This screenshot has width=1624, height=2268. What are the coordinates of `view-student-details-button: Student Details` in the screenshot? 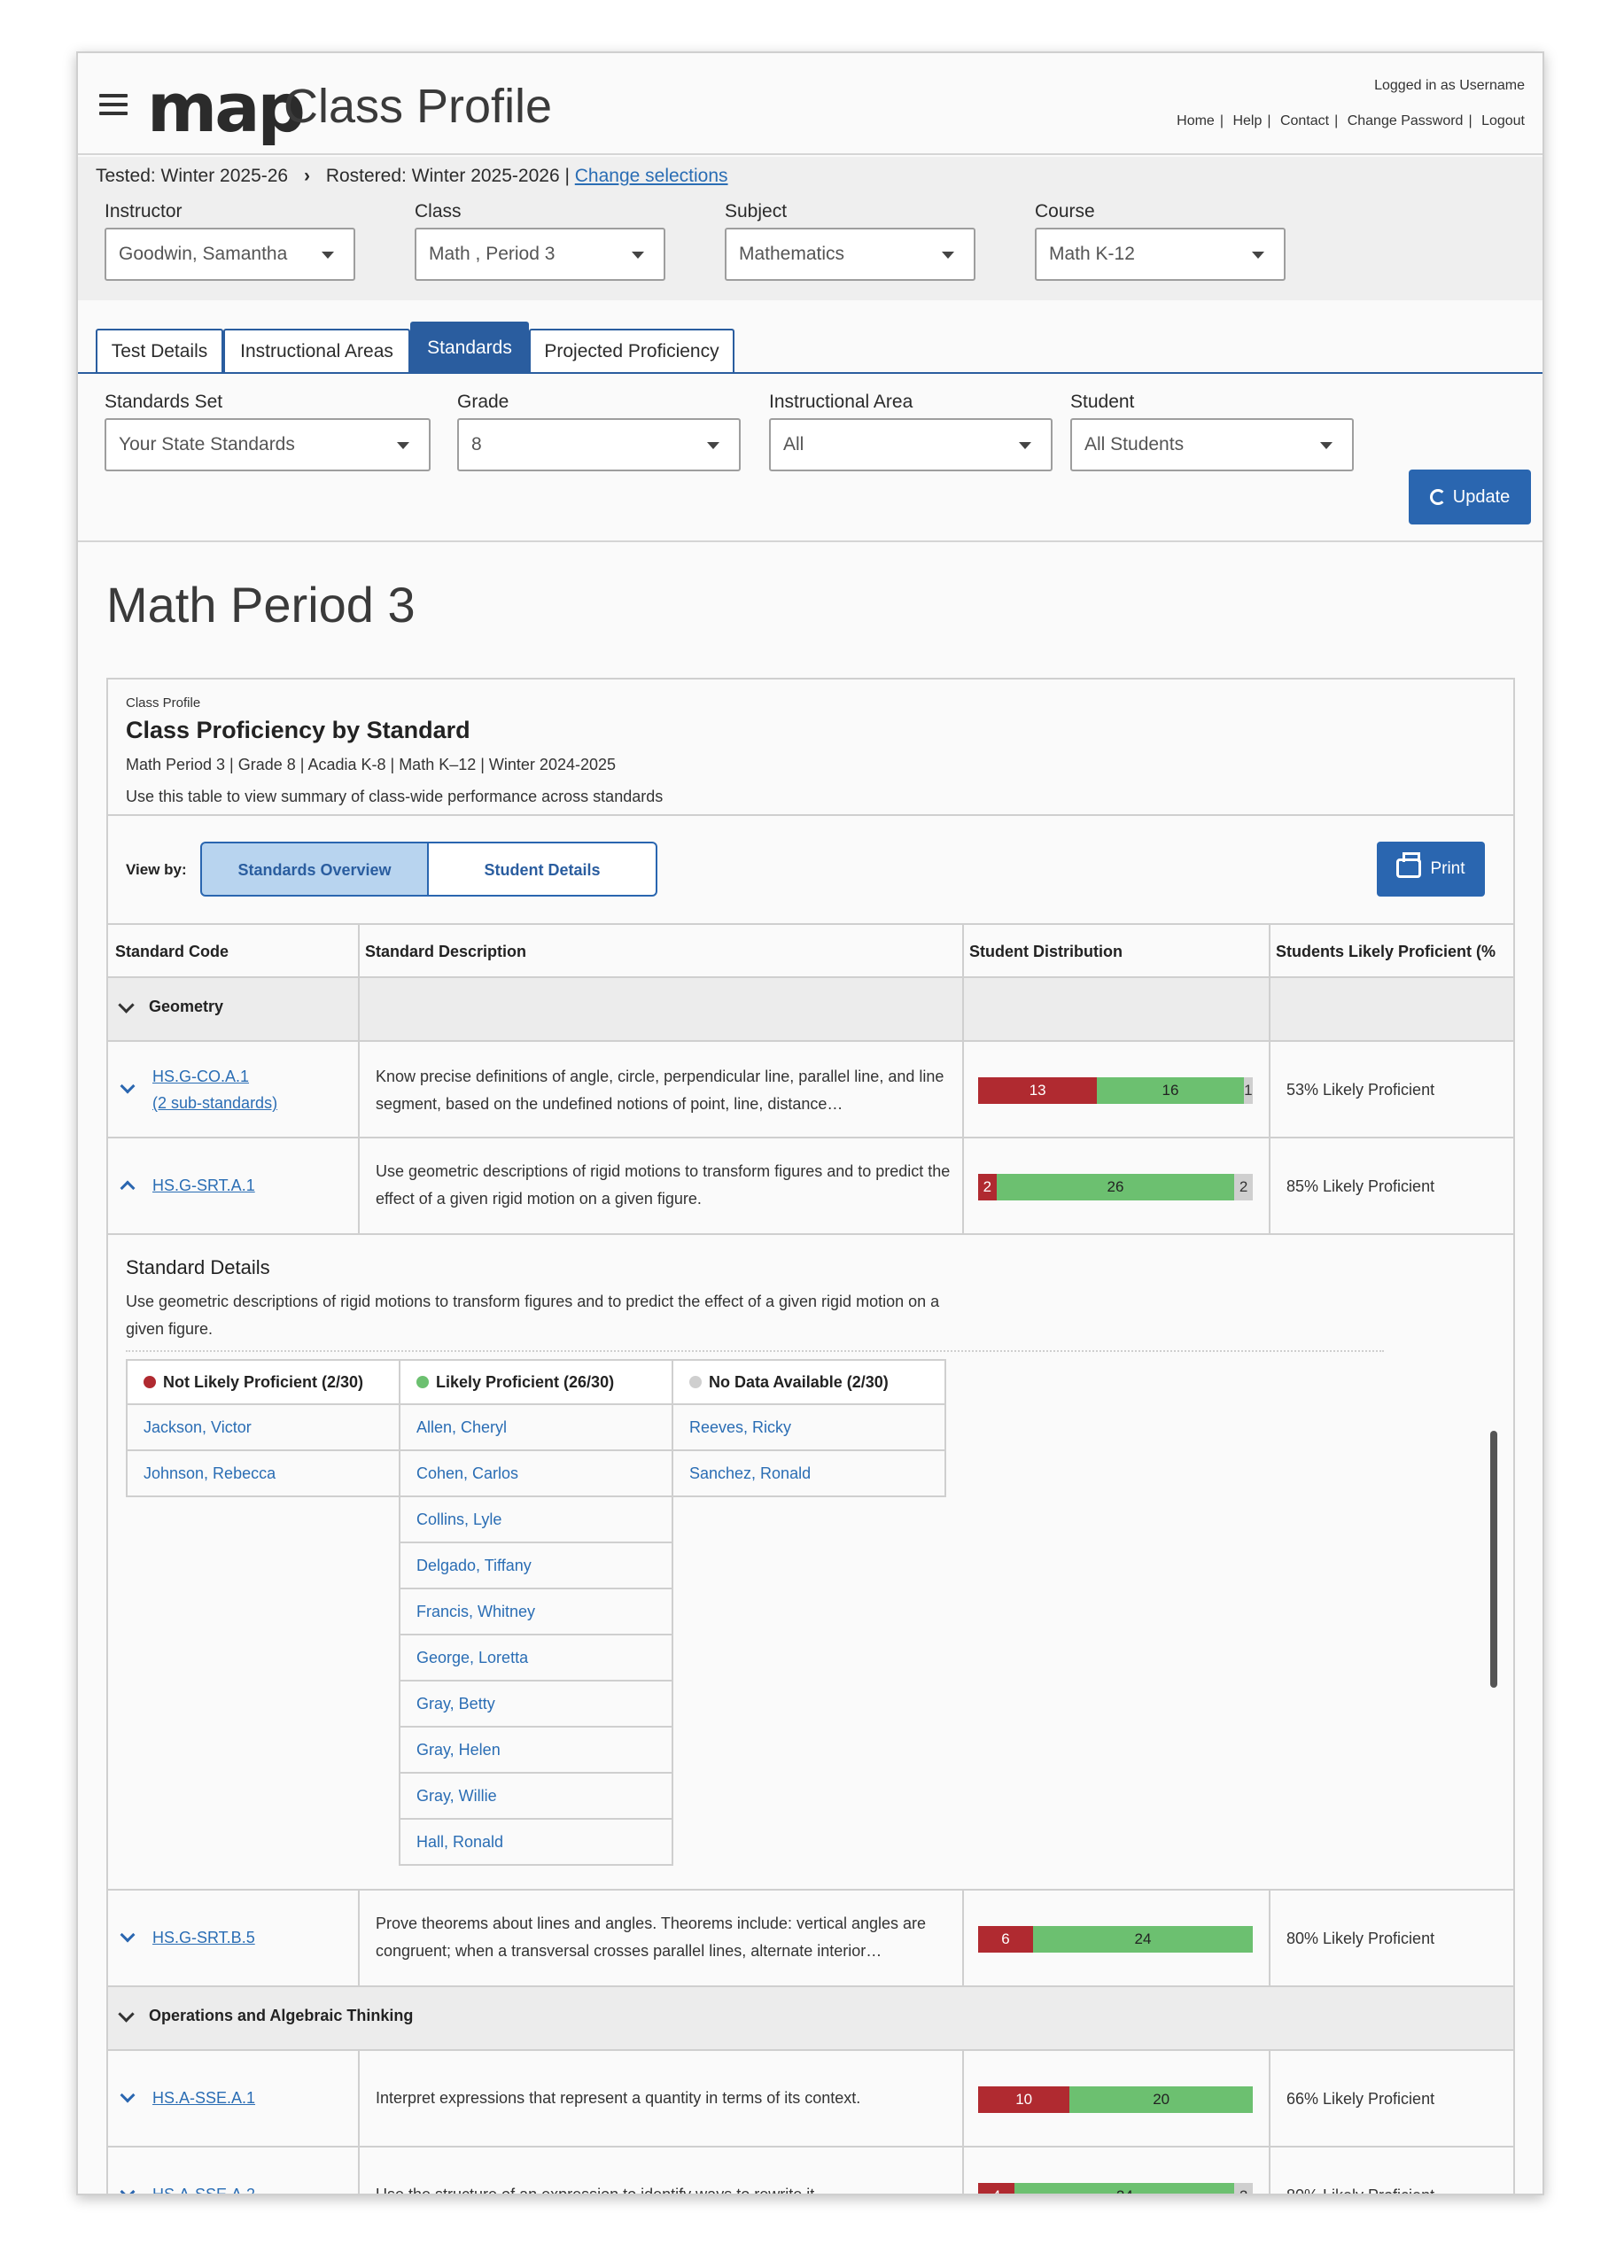 It's located at (543, 869).